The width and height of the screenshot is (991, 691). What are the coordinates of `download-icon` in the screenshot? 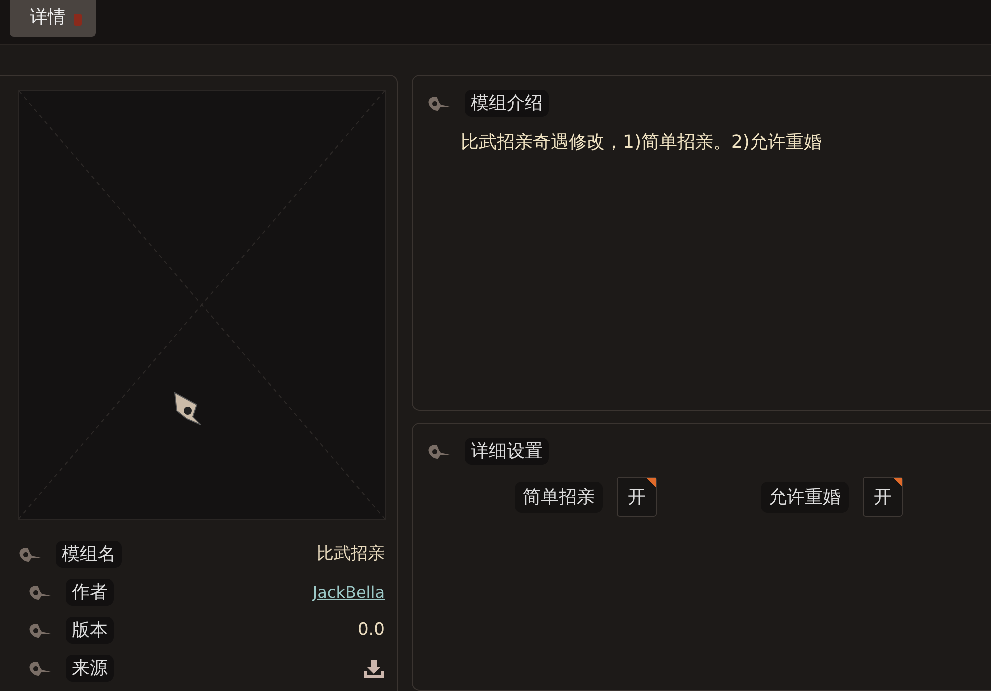 It's located at (374, 668).